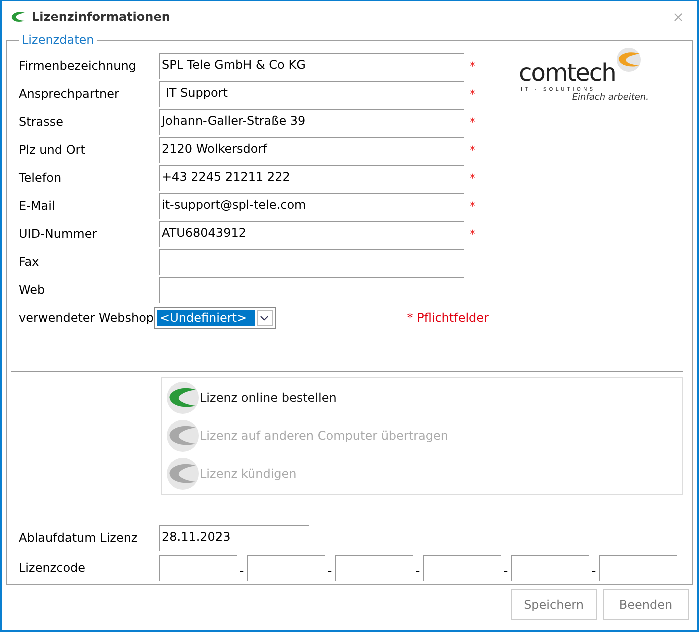 The height and width of the screenshot is (632, 699). I want to click on input-field: 2120 Wolkersdorf, so click(311, 150).